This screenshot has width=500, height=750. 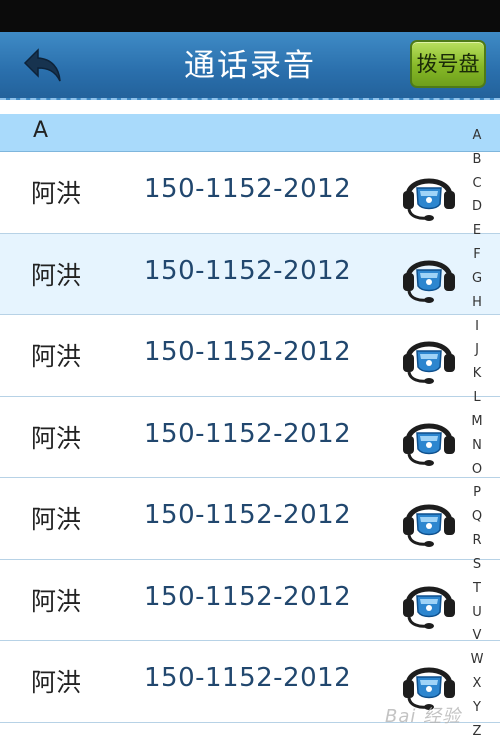 What do you see at coordinates (477, 613) in the screenshot?
I see `index-letter: U` at bounding box center [477, 613].